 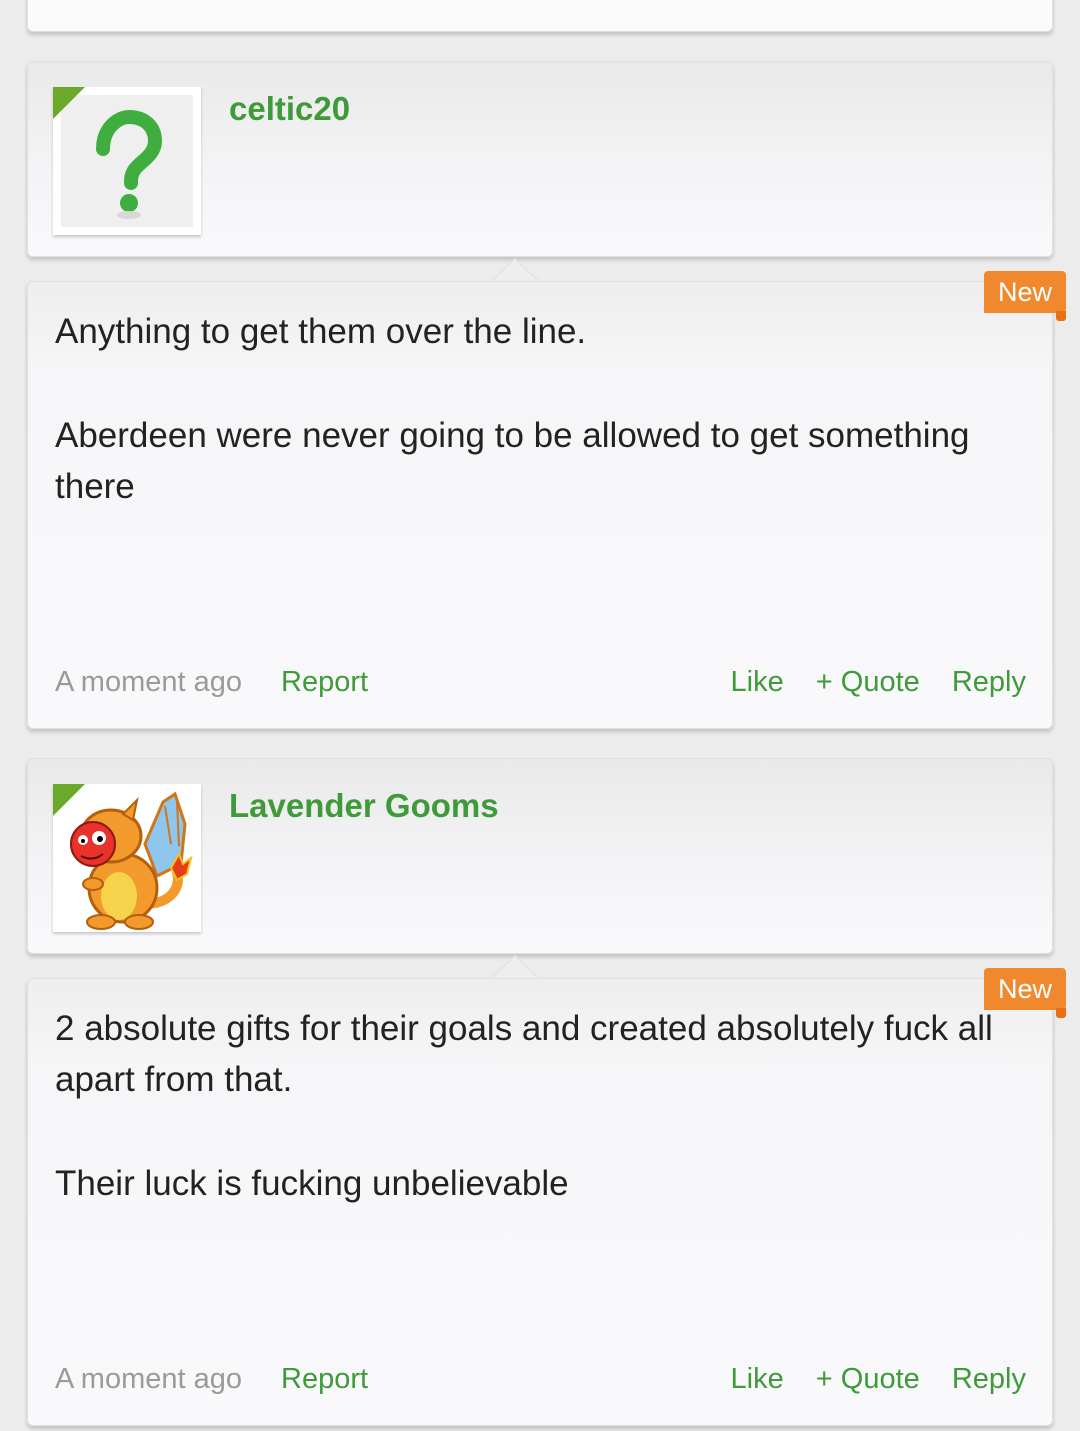 I want to click on user-header-card: Lavender Gooms, so click(x=540, y=856).